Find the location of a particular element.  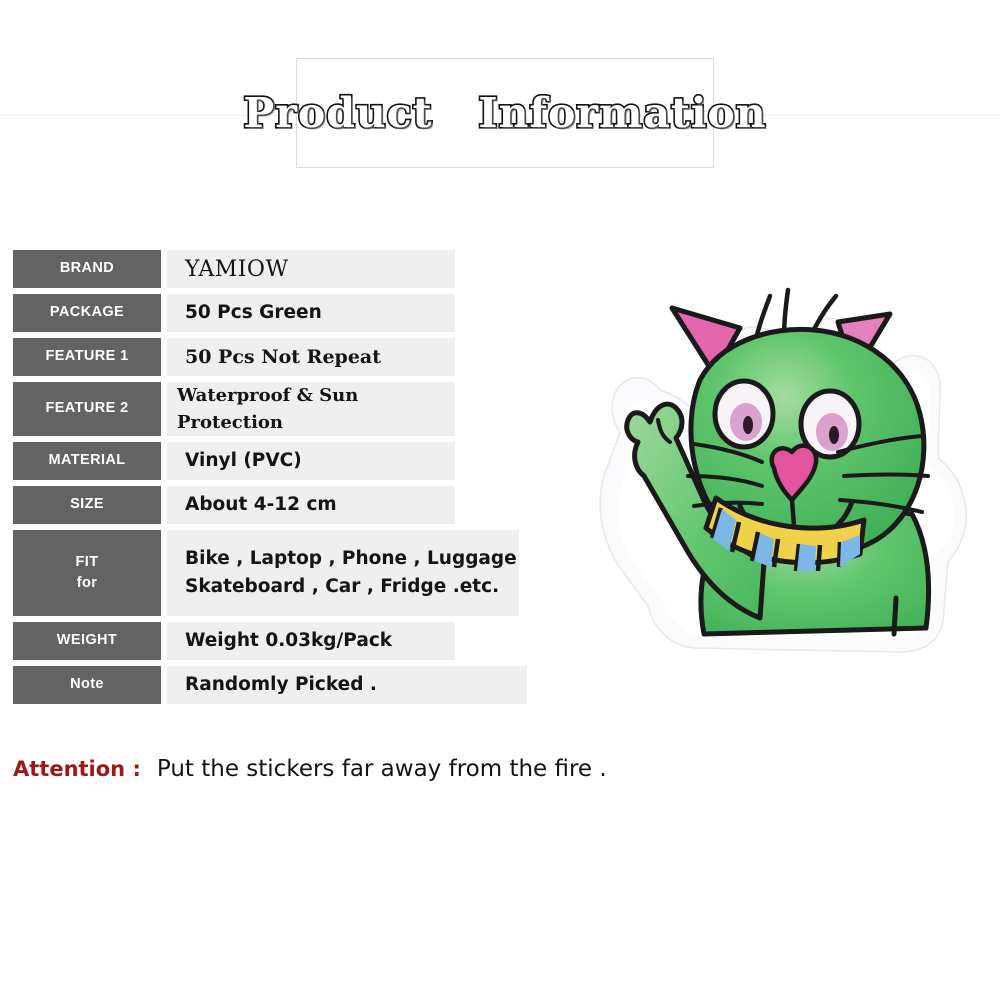

spec-value-package: 50 Pcs Green is located at coordinates (311, 313).